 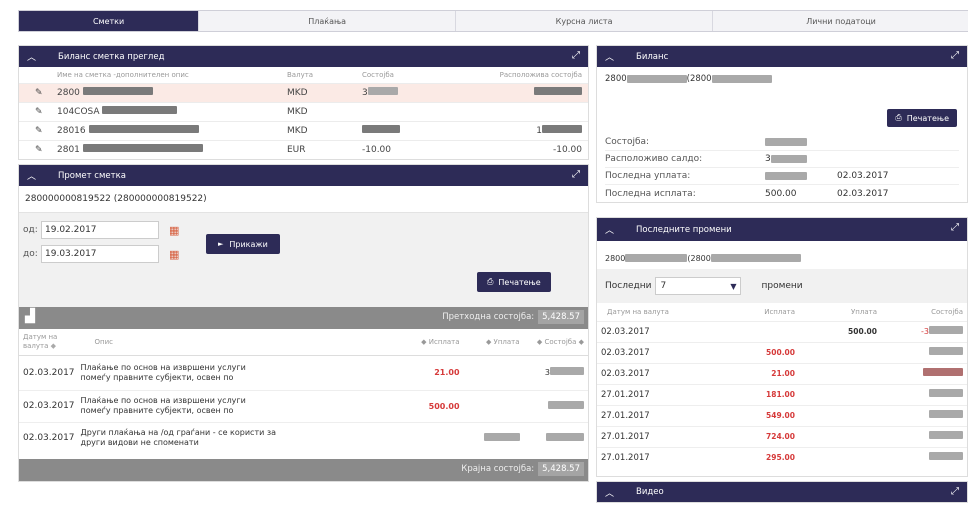 What do you see at coordinates (782, 492) in the screenshot?
I see `video-panel: ︿ Видео ⤢` at bounding box center [782, 492].